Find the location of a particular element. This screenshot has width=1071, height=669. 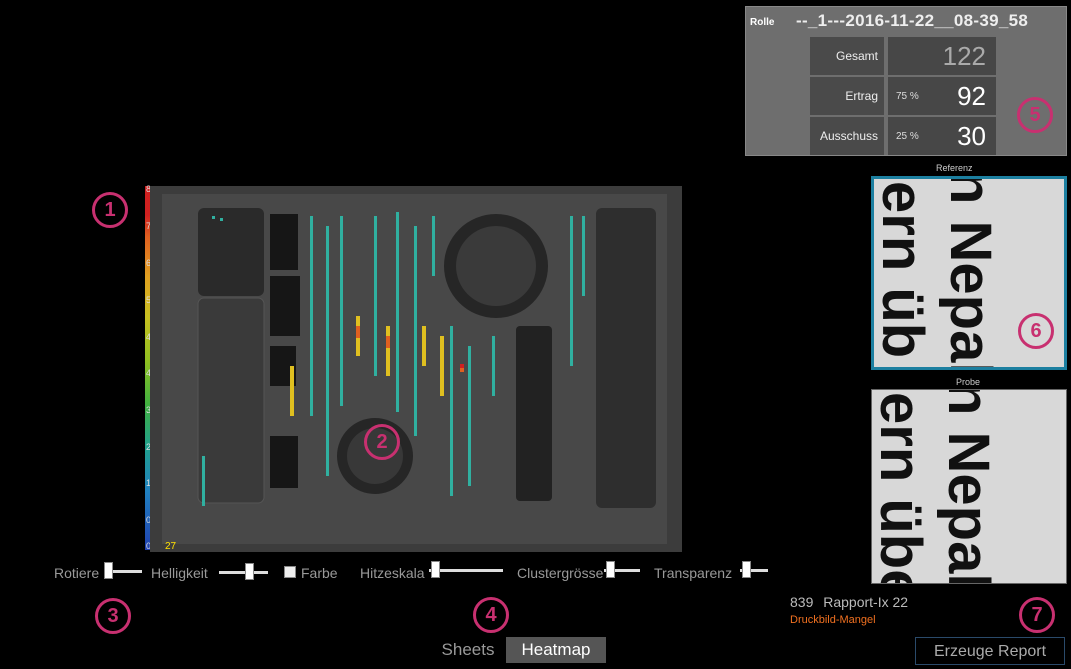

gesamt-label: Gesamt is located at coordinates (847, 56).